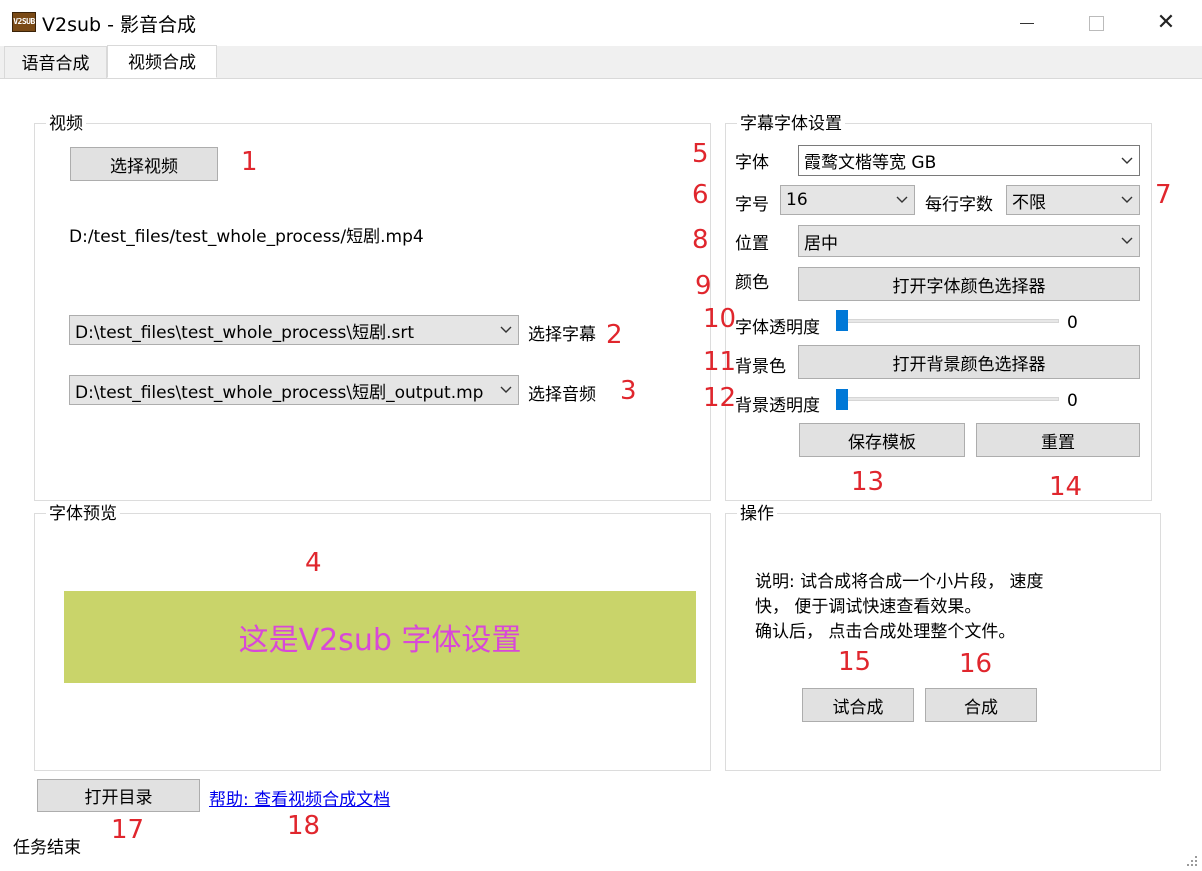 The height and width of the screenshot is (871, 1202). Describe the element at coordinates (1066, 487) in the screenshot. I see `annotation-14: 14` at that location.